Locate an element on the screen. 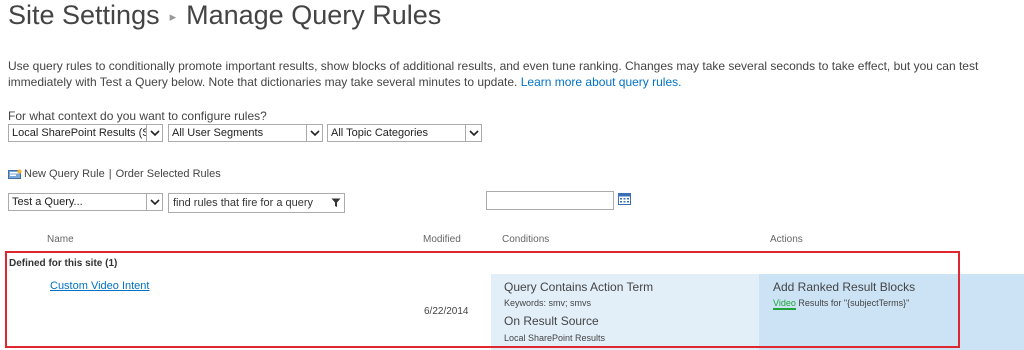 The image size is (1024, 350). user-segments-dropdown: All User Segments is located at coordinates (245, 133).